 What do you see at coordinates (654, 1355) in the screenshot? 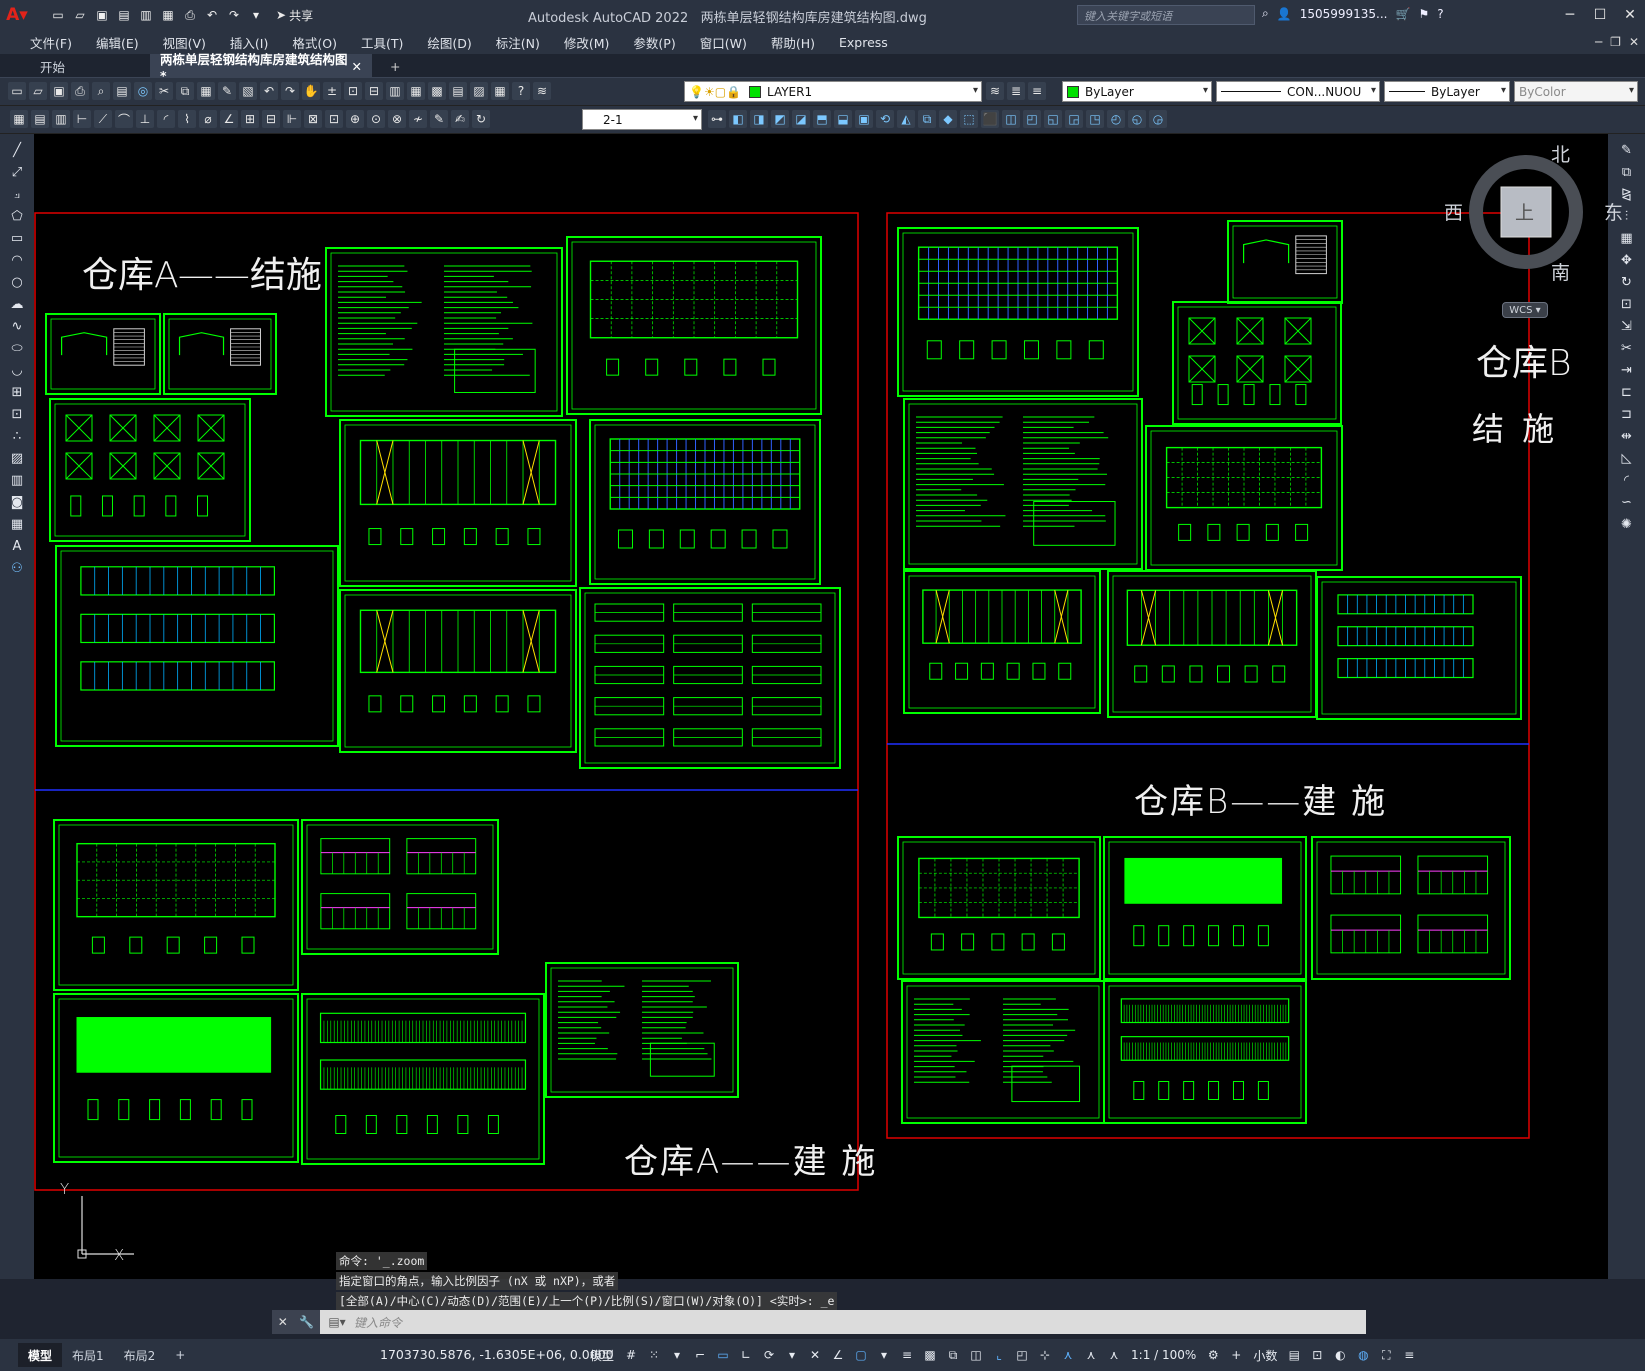
I see `snap-icon: ⁙` at bounding box center [654, 1355].